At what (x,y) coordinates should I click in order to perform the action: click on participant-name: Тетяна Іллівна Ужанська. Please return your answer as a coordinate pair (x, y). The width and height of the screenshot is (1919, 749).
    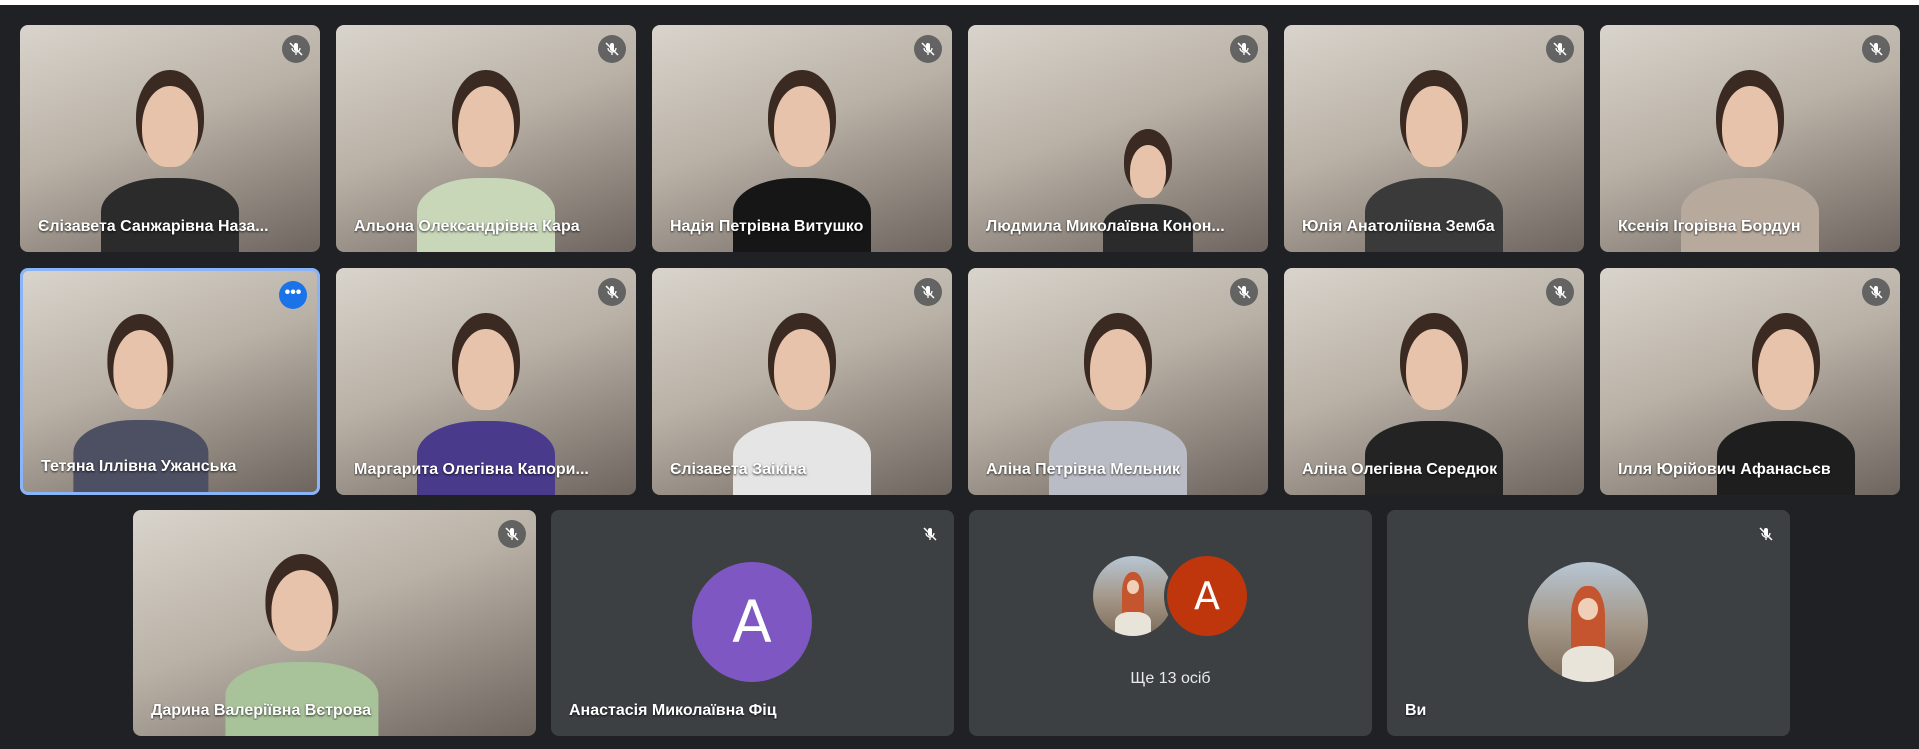
    Looking at the image, I should click on (139, 466).